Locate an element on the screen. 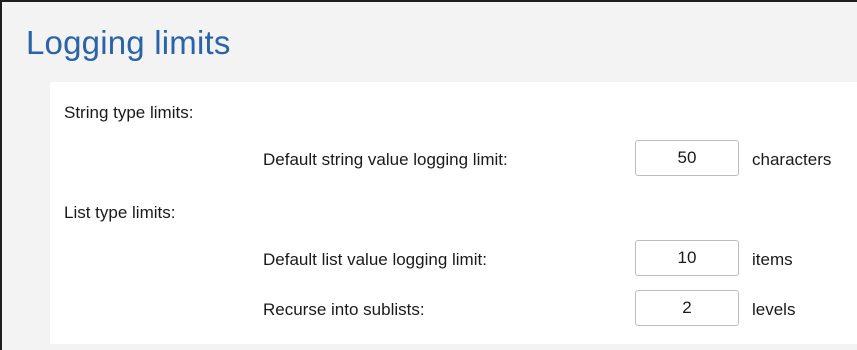 This screenshot has height=350, width=857. recurse-sublists-label: Recurse into sublists: is located at coordinates (344, 309).